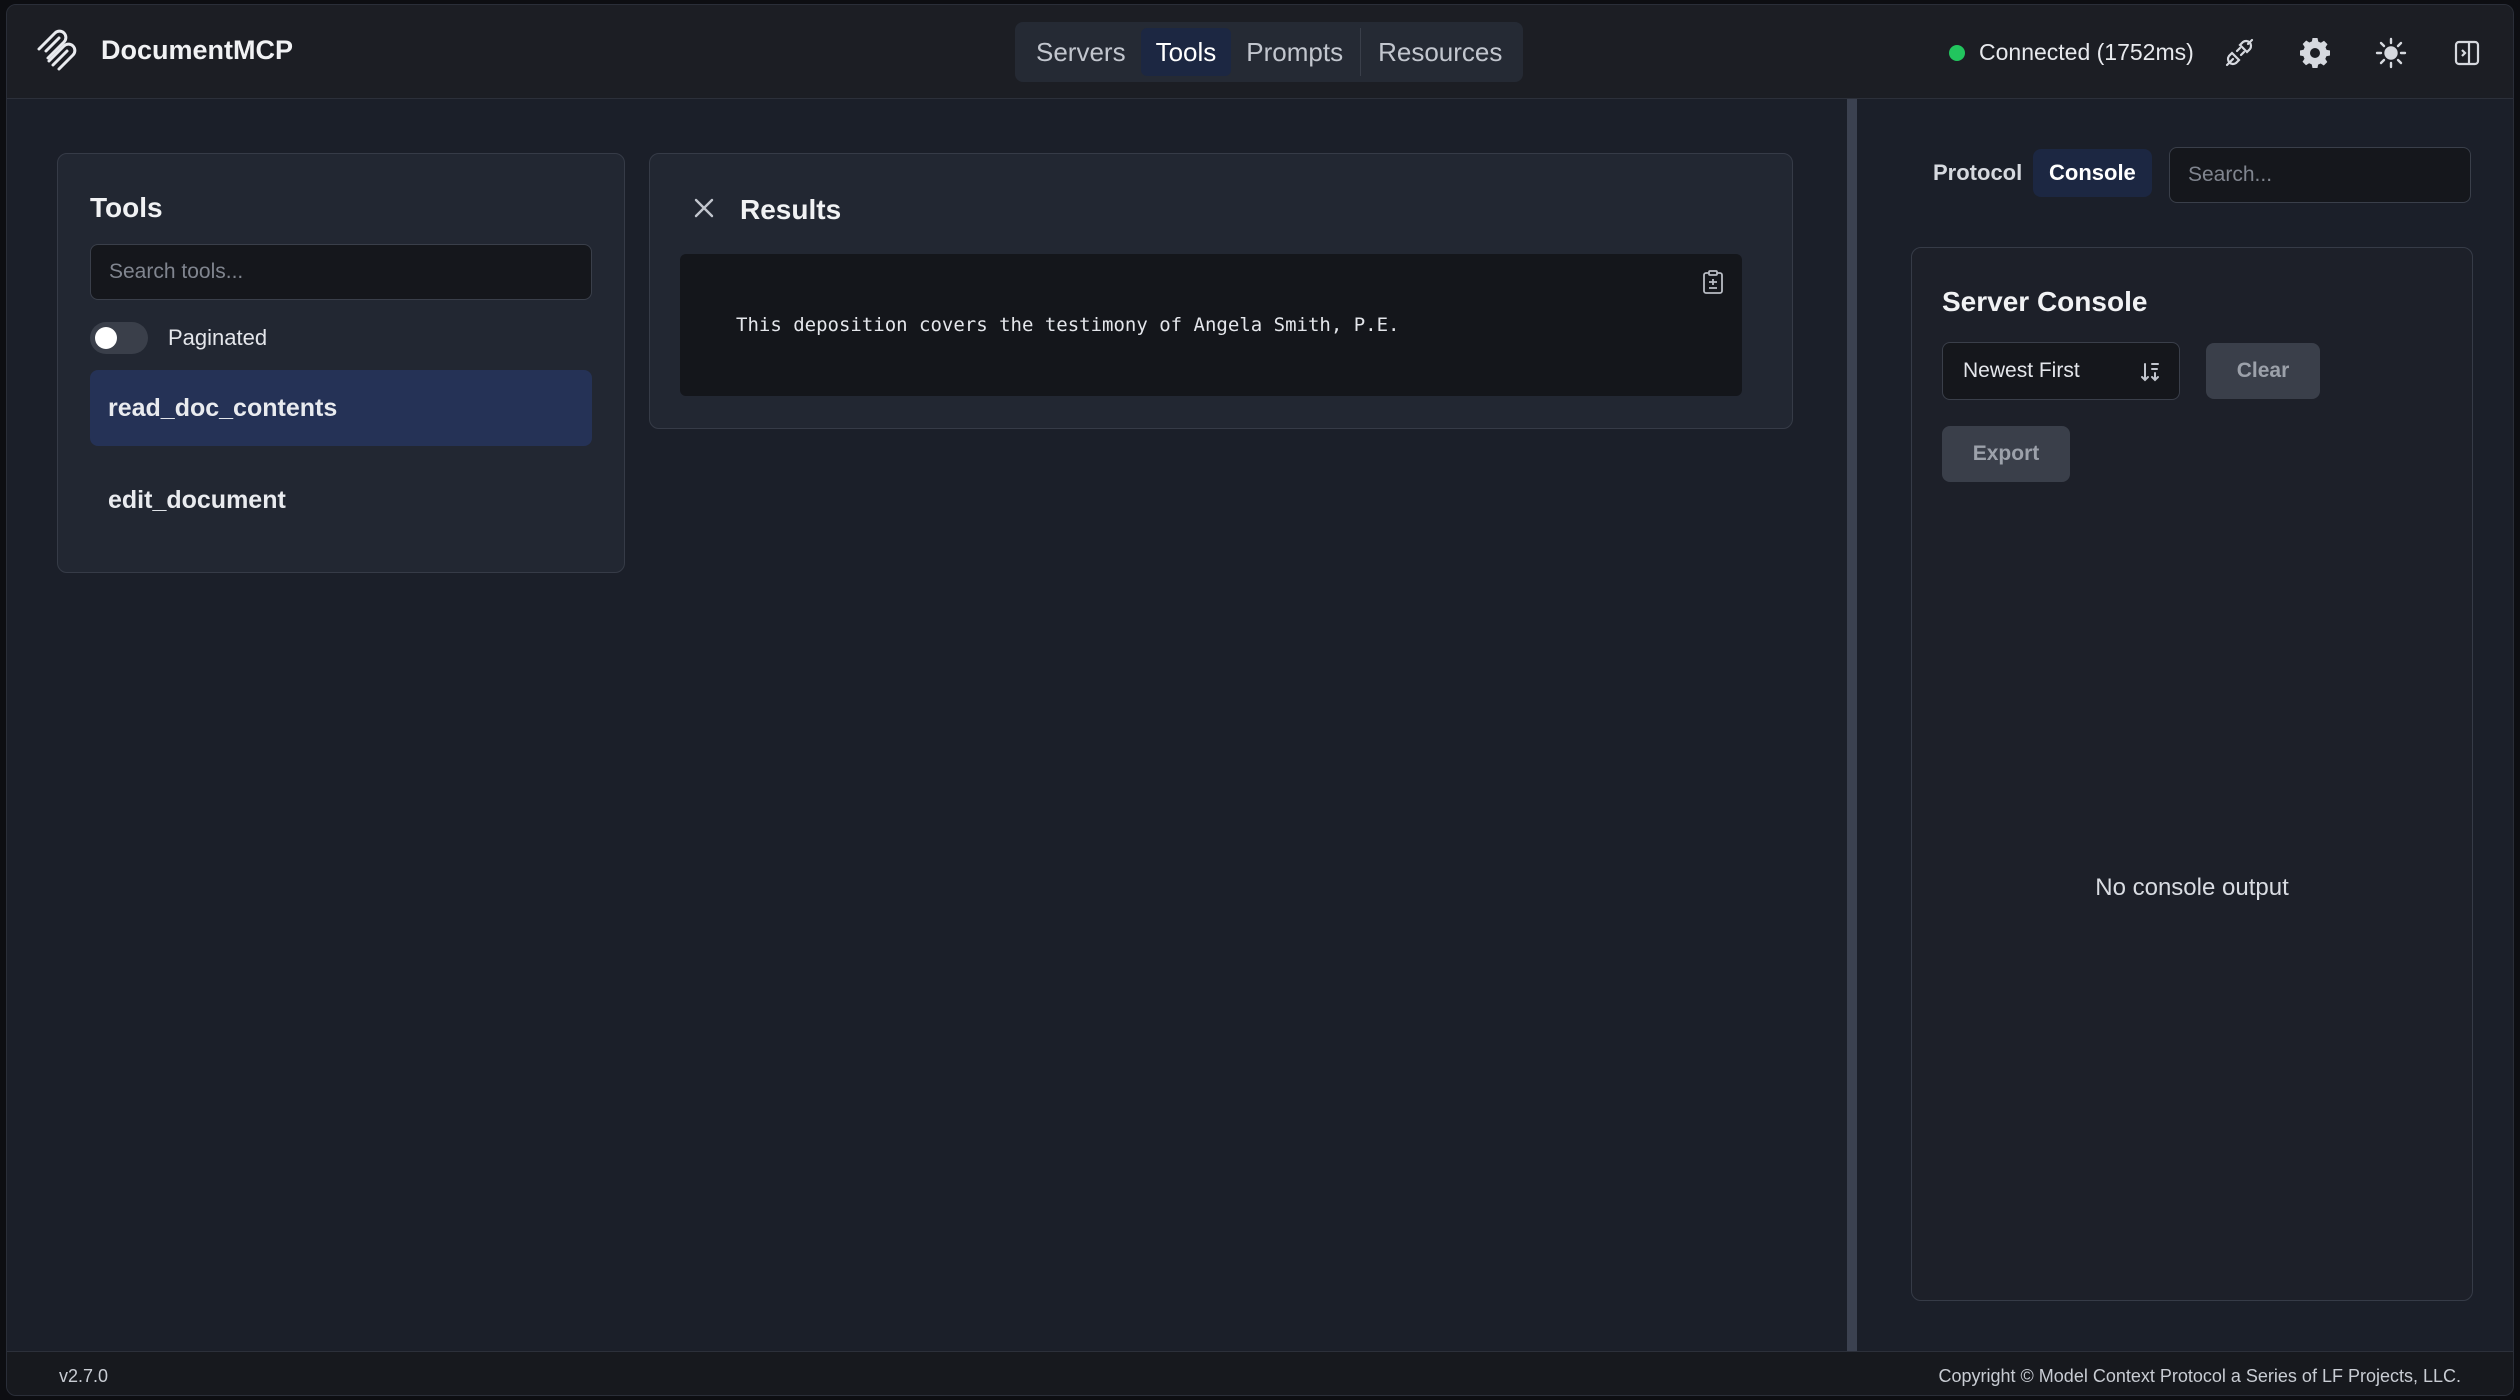 The width and height of the screenshot is (2520, 1400). What do you see at coordinates (1186, 52) in the screenshot?
I see `tab-tools: Tools` at bounding box center [1186, 52].